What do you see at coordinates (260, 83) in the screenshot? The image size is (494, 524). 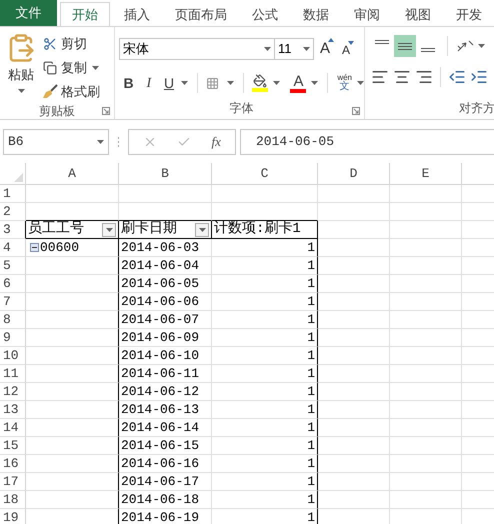 I see `fill-color-button` at bounding box center [260, 83].